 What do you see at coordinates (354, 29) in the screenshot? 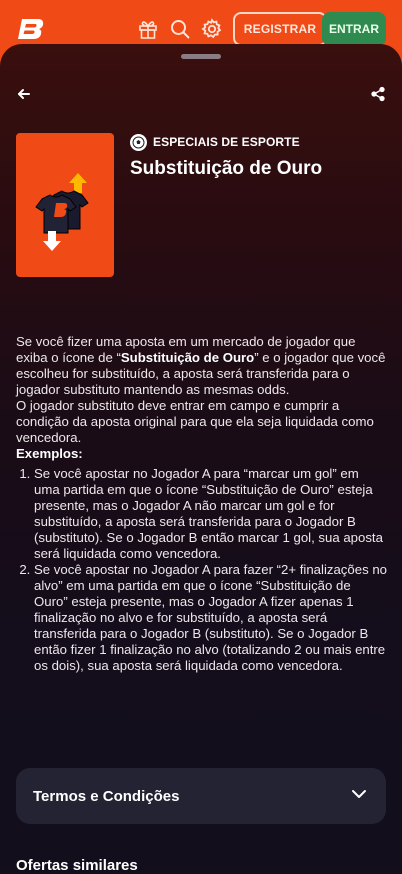
I see `login-button: ENTRAR` at bounding box center [354, 29].